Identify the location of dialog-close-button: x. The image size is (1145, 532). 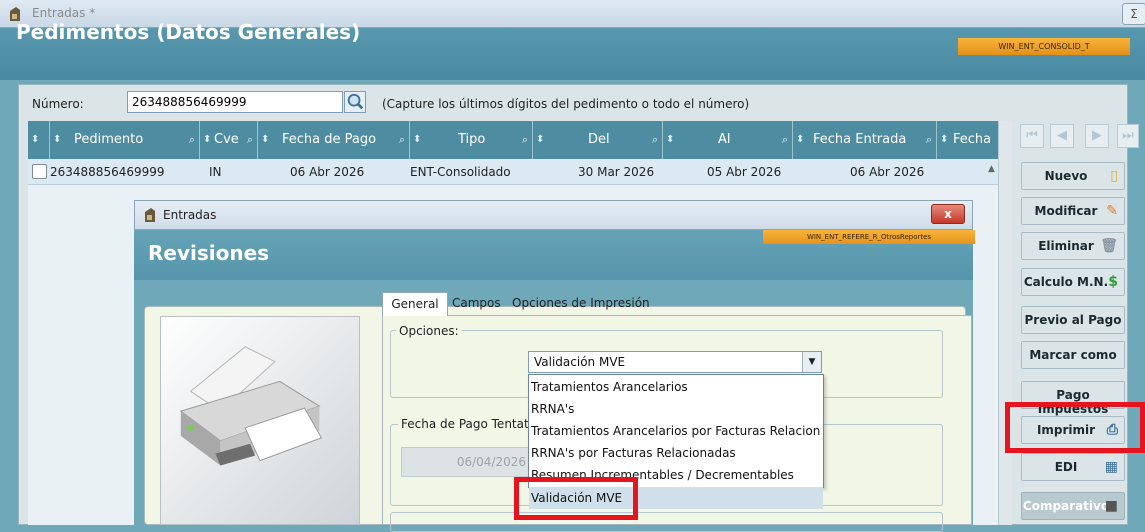
(948, 214).